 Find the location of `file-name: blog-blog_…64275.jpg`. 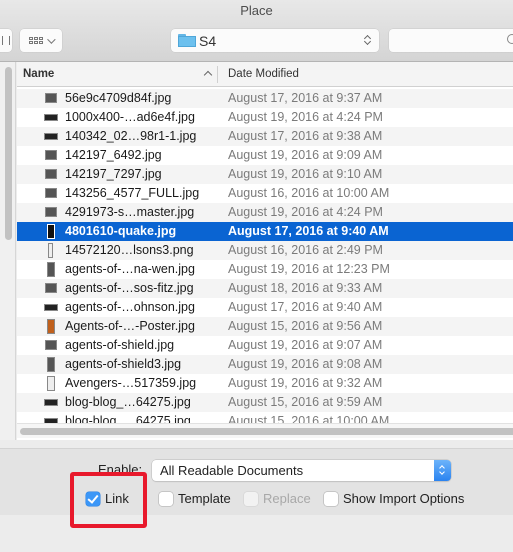

file-name: blog-blog_…64275.jpg is located at coordinates (128, 402).